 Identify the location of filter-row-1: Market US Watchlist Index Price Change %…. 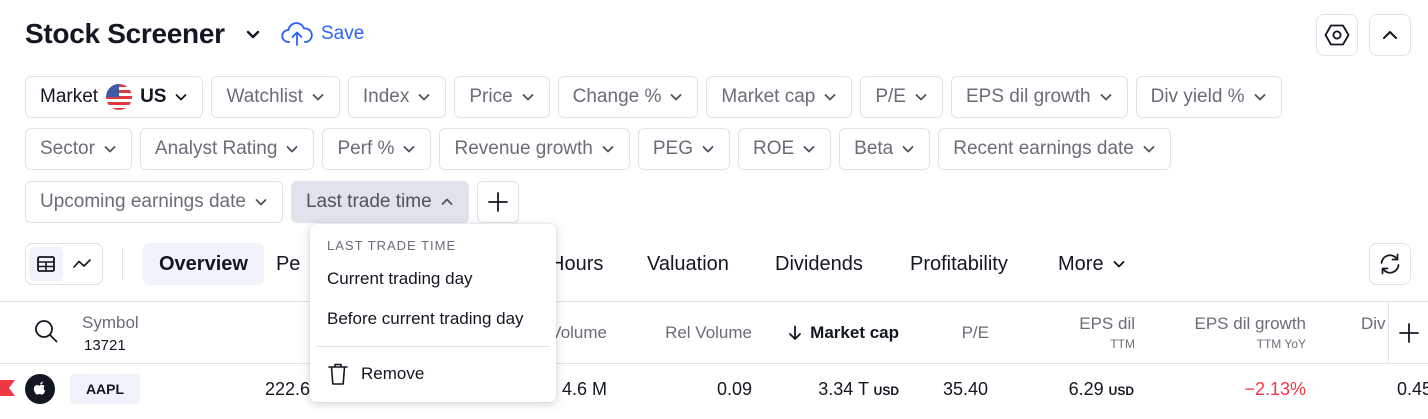
(653, 97).